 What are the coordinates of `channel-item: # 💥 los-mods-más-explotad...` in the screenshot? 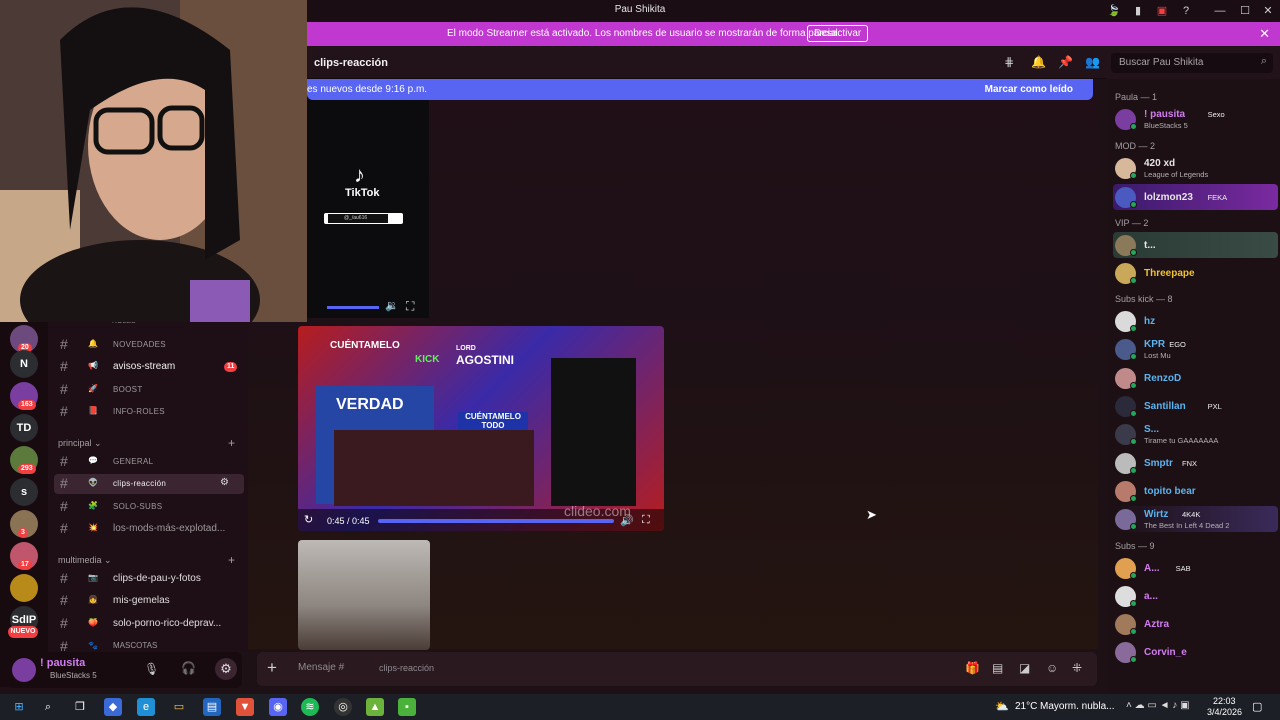 It's located at (149, 529).